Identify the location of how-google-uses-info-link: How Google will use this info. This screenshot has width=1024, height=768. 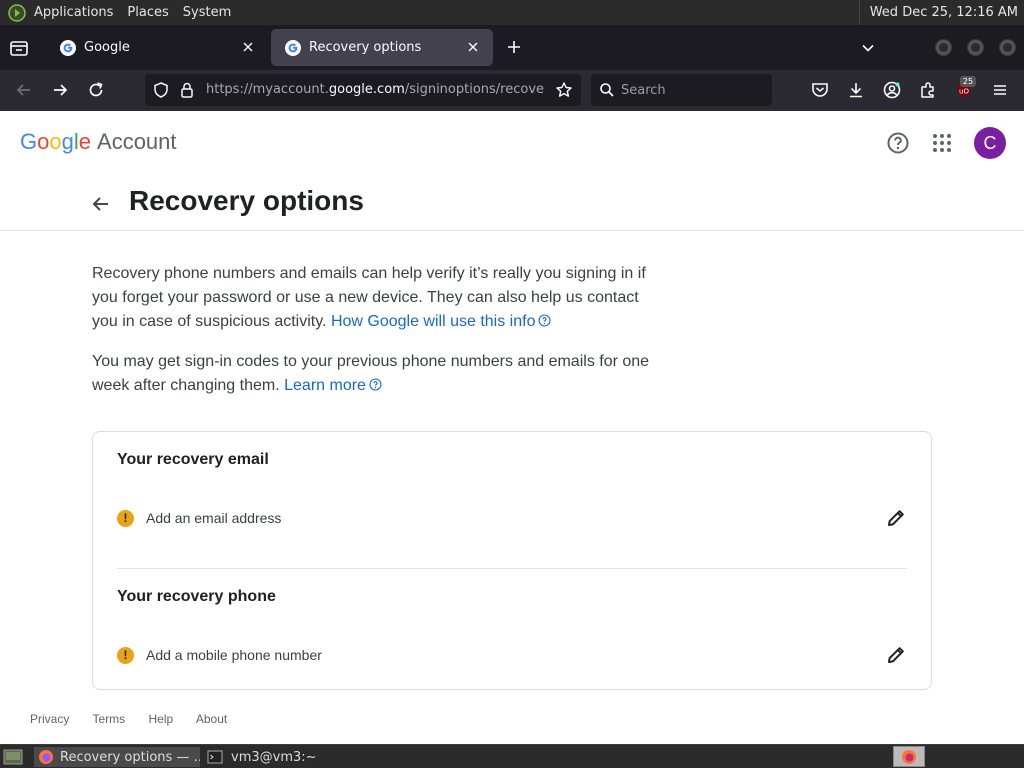
(441, 321).